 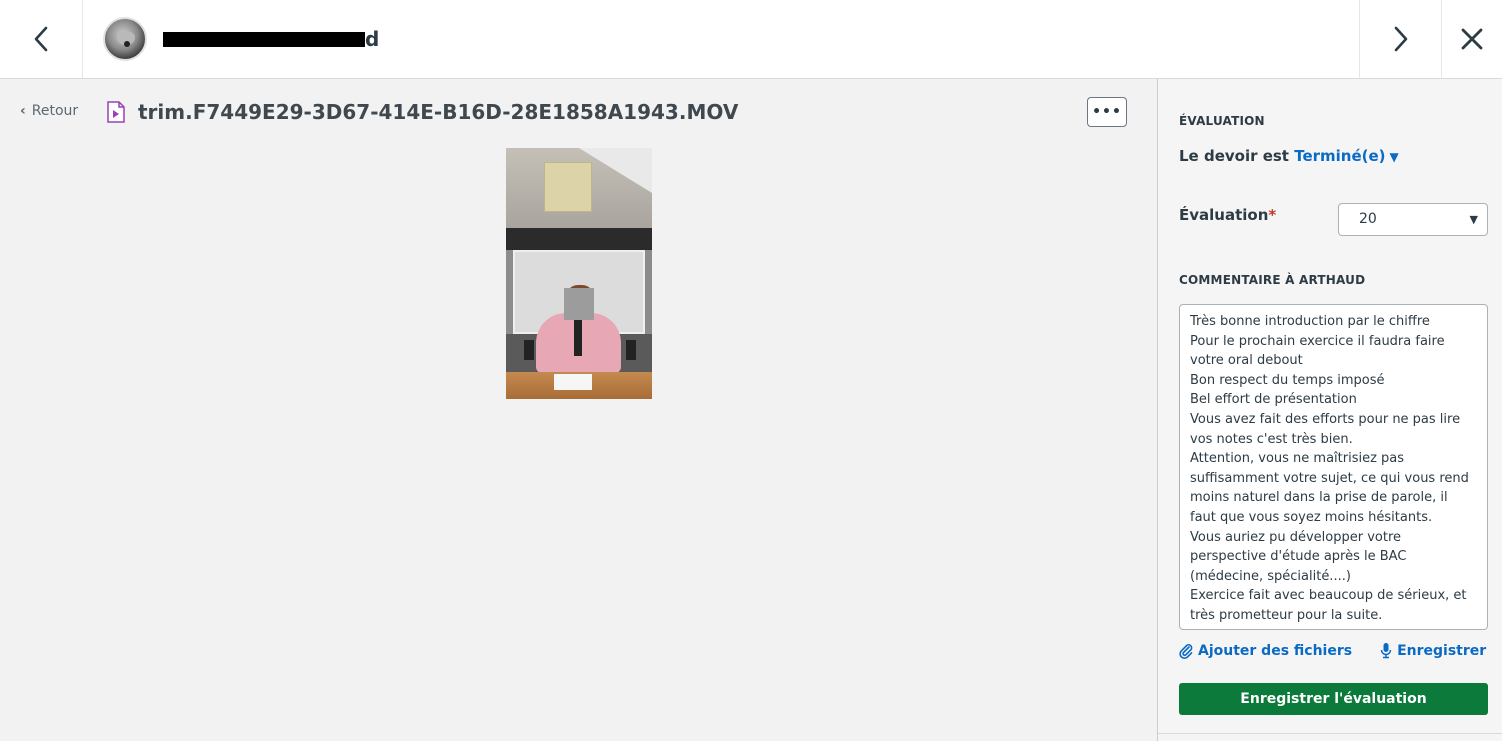 What do you see at coordinates (1265, 650) in the screenshot?
I see `attach-files-link: Ajouter des fichiers` at bounding box center [1265, 650].